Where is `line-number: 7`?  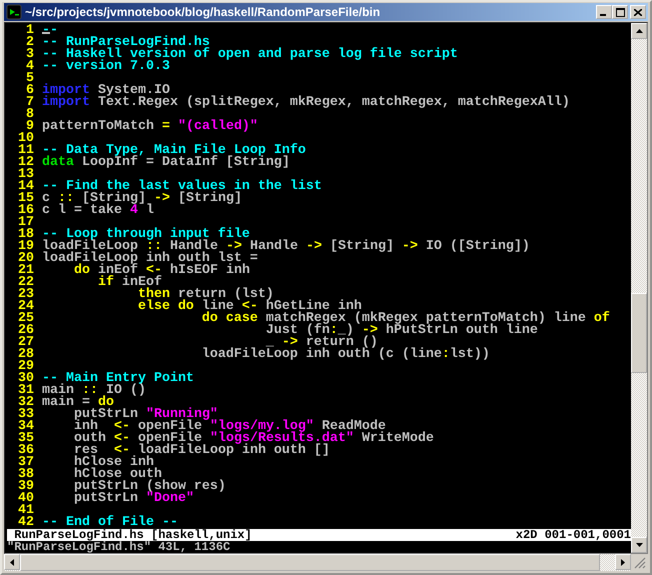 line-number: 7 is located at coordinates (29, 103).